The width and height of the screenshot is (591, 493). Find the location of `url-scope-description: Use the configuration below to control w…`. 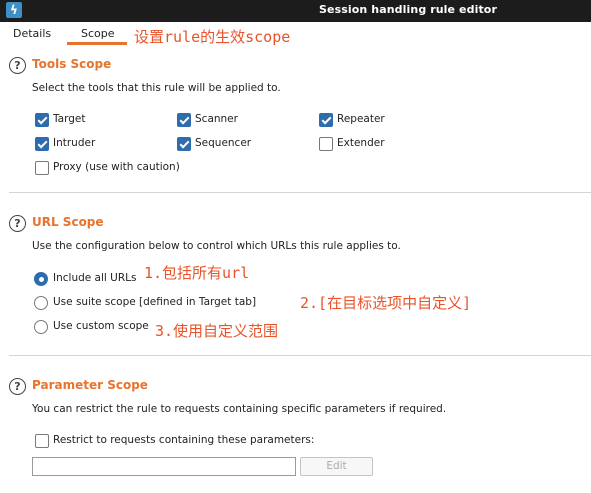

url-scope-description: Use the configuration below to control w… is located at coordinates (216, 246).